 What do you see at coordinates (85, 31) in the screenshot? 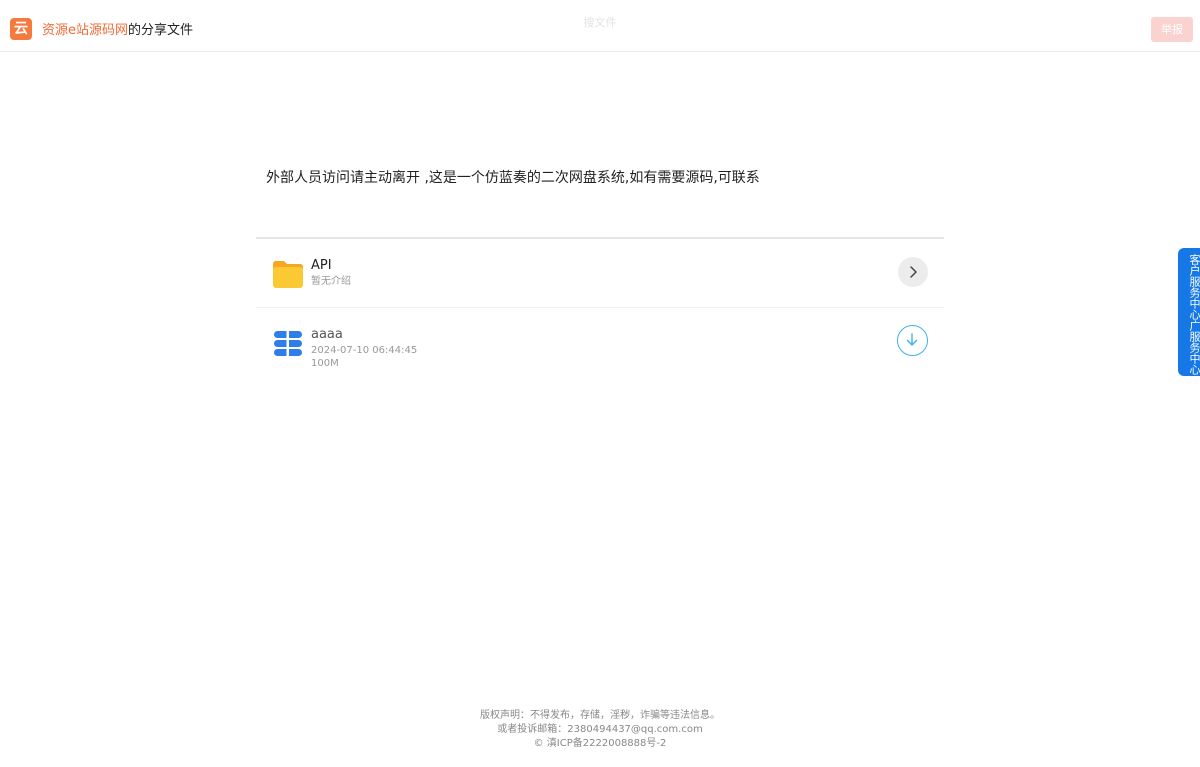
I see `site-name-link: 资源e站源码网` at bounding box center [85, 31].